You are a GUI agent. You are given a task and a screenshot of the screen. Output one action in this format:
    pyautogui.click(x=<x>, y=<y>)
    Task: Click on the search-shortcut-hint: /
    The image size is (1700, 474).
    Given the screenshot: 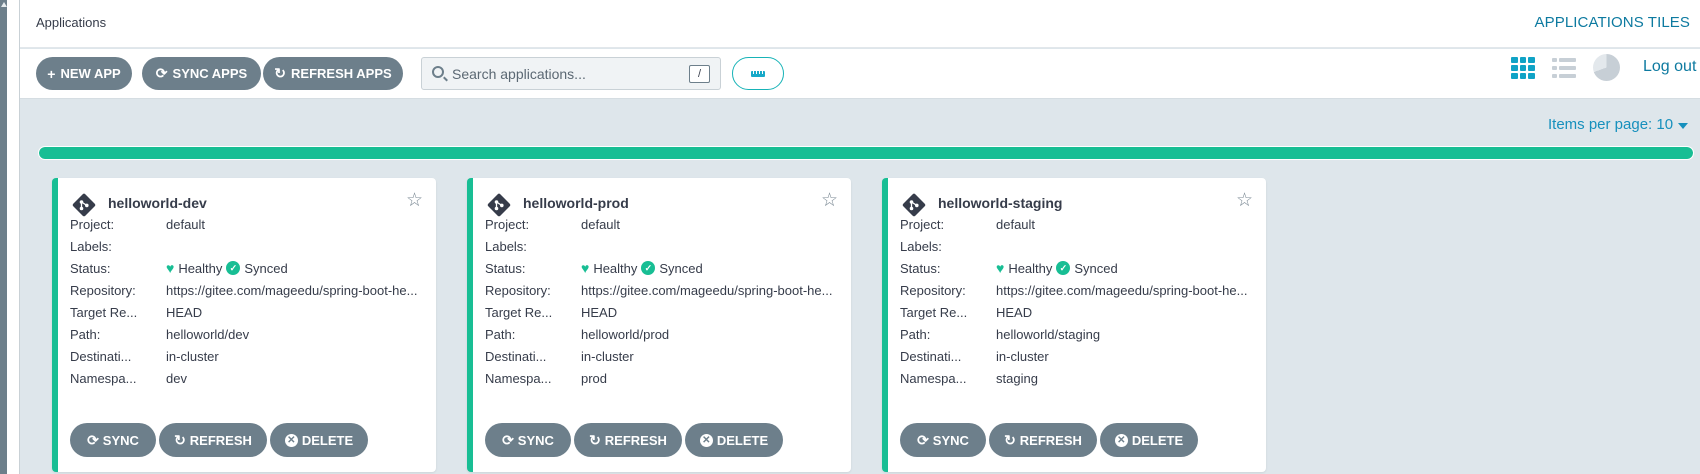 What is the action you would take?
    pyautogui.click(x=699, y=74)
    